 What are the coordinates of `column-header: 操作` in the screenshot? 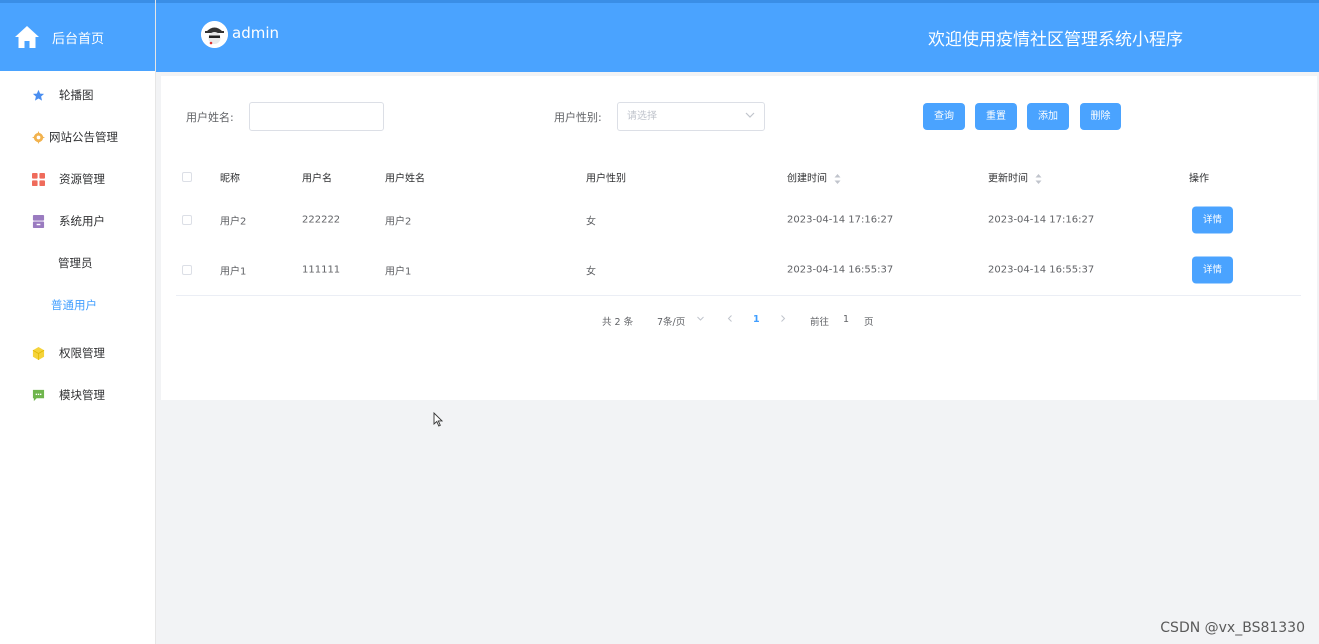 It's located at (1199, 179).